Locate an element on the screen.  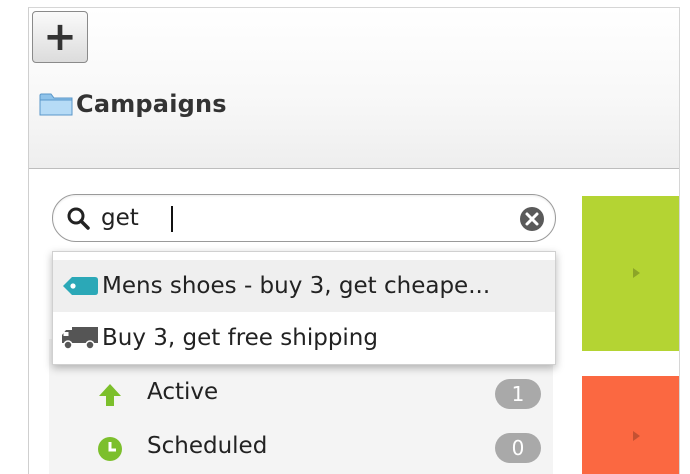
status-count-badge: 0 is located at coordinates (518, 448).